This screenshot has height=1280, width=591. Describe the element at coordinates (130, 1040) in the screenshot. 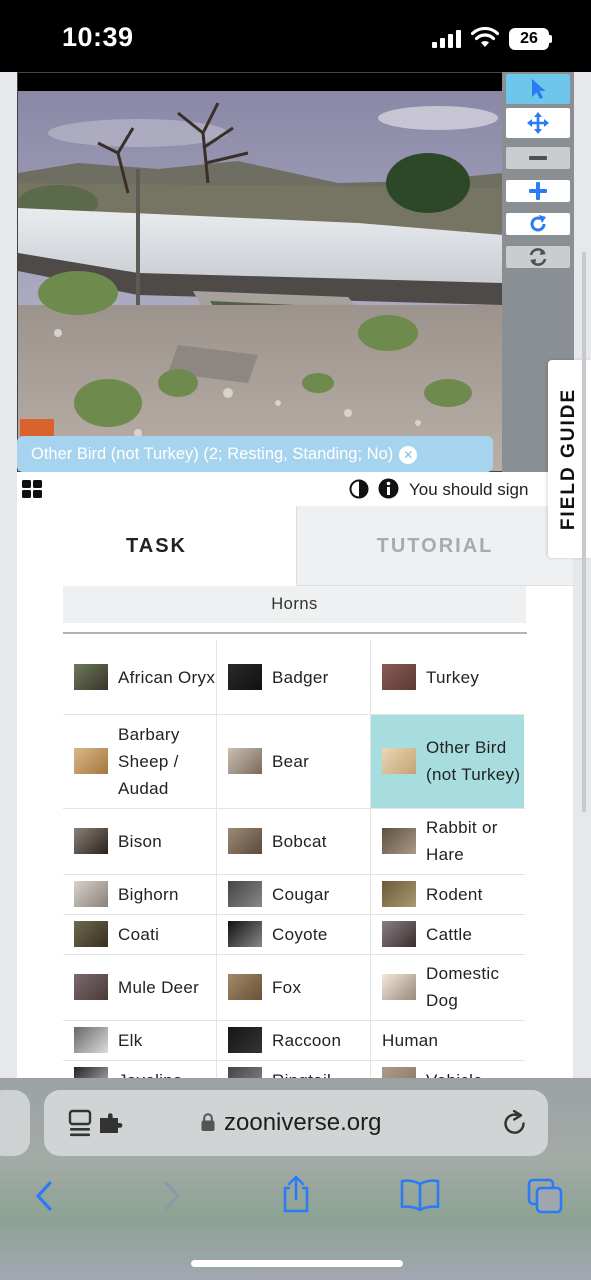

I see `species-label: Elk` at that location.